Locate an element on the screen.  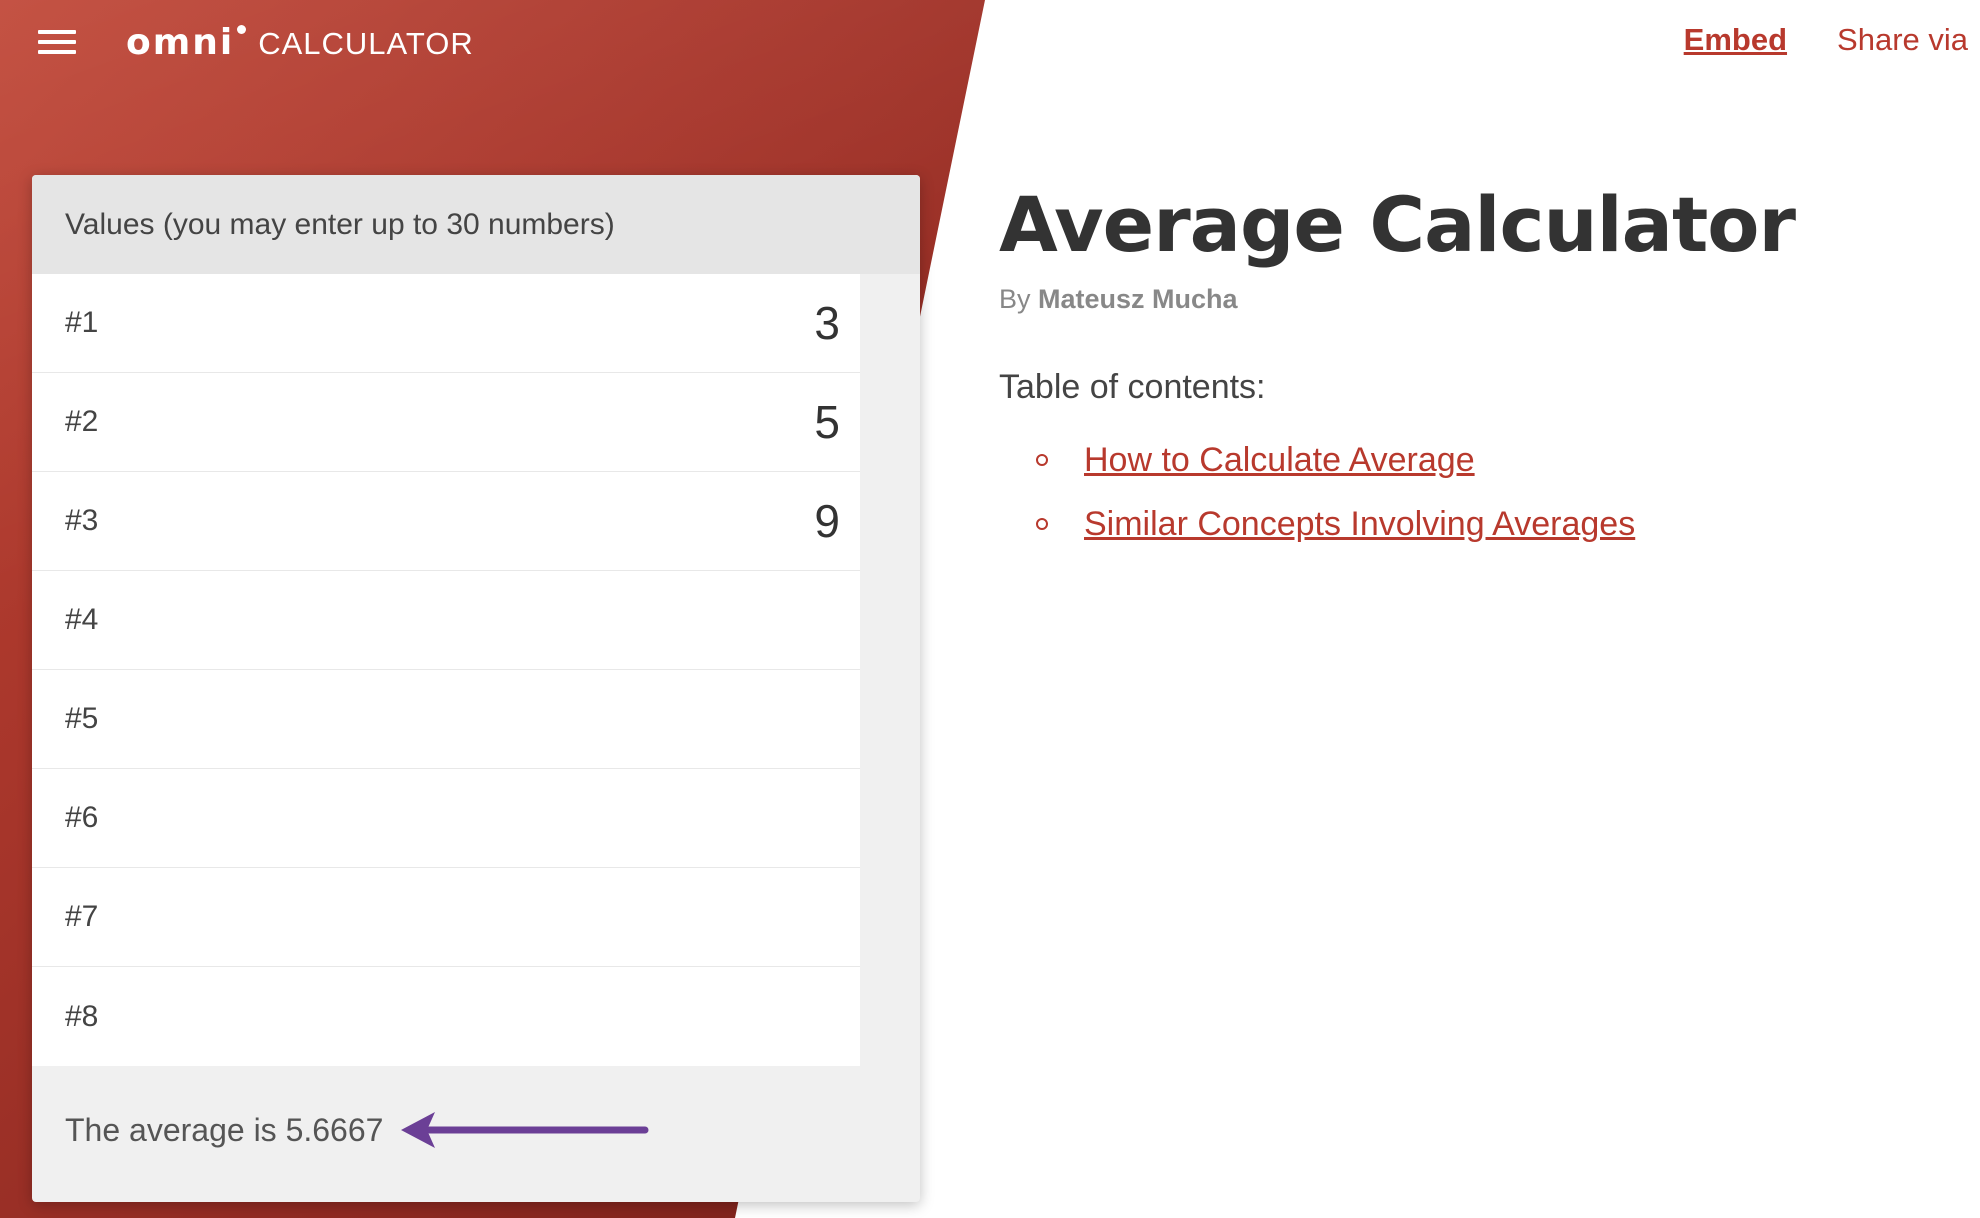
value-input-label: #5 is located at coordinates (82, 718).